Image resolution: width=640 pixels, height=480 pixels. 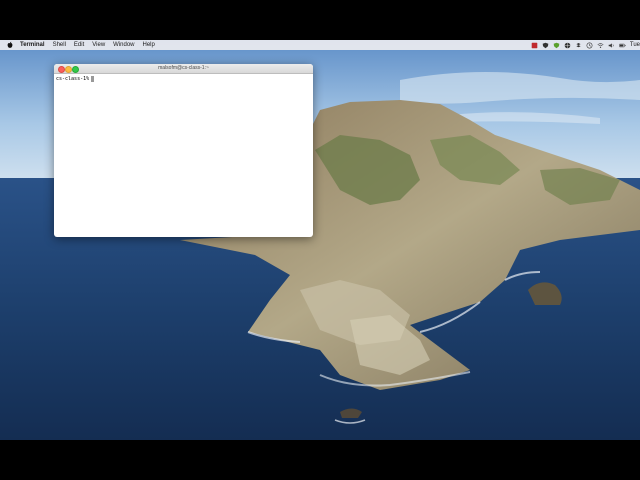 I want to click on terminal-window: malsofm@cs-class-1:~ cs-class-1%, so click(x=183, y=150).